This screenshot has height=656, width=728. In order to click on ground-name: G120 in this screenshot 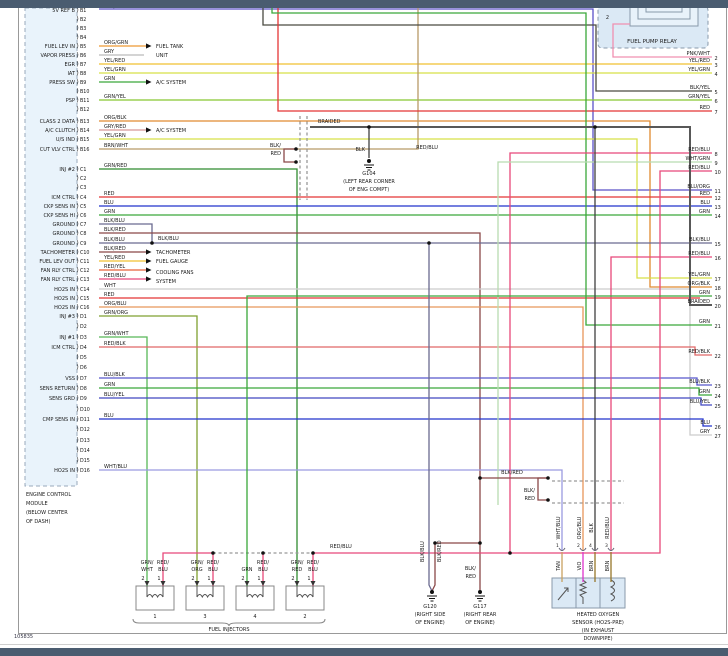, I will do `click(429, 607)`.